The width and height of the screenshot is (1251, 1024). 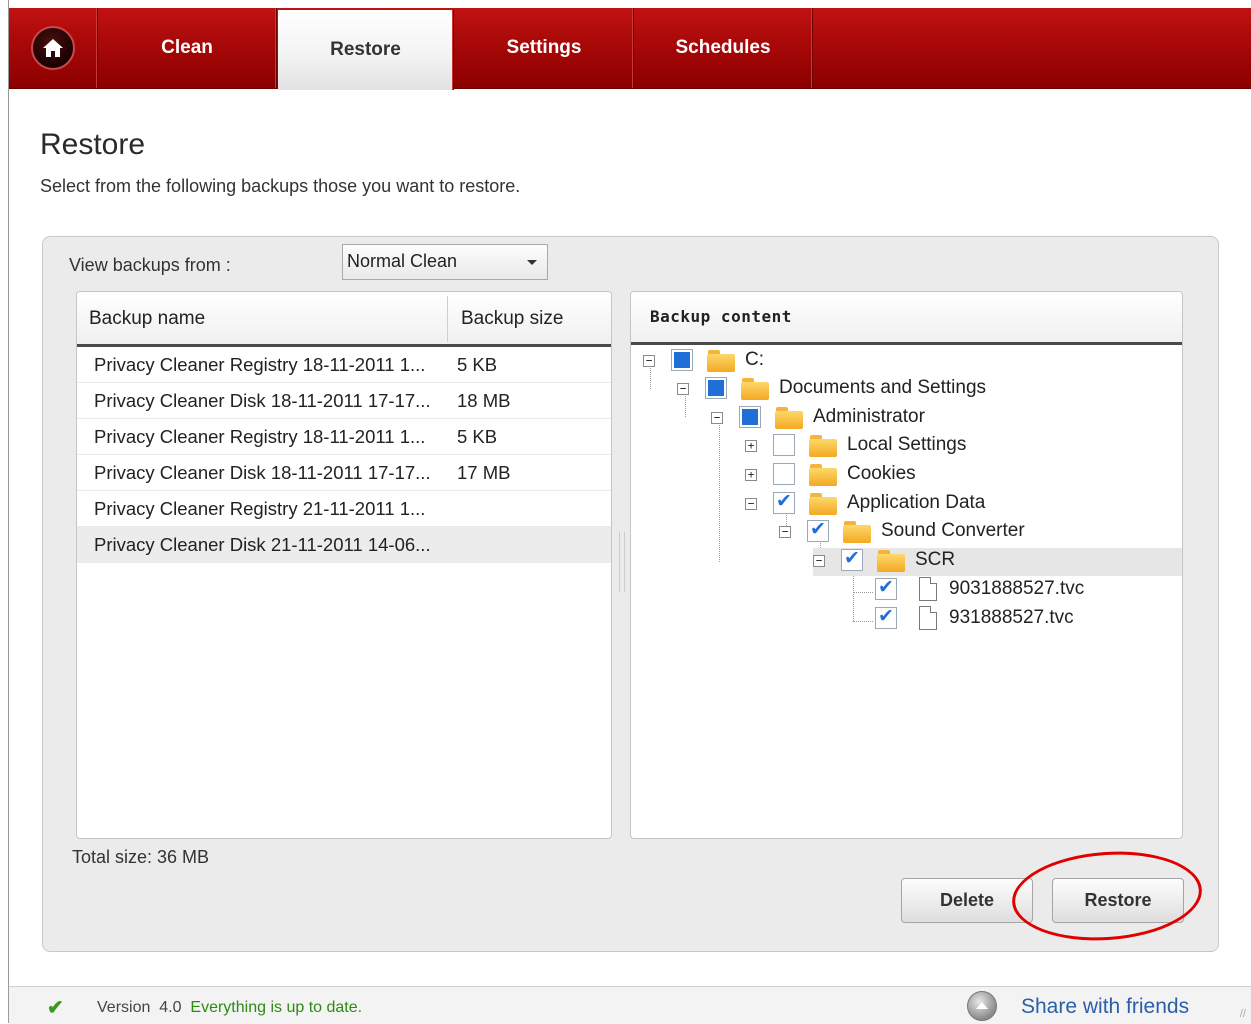 I want to click on column-divider, so click(x=447, y=319).